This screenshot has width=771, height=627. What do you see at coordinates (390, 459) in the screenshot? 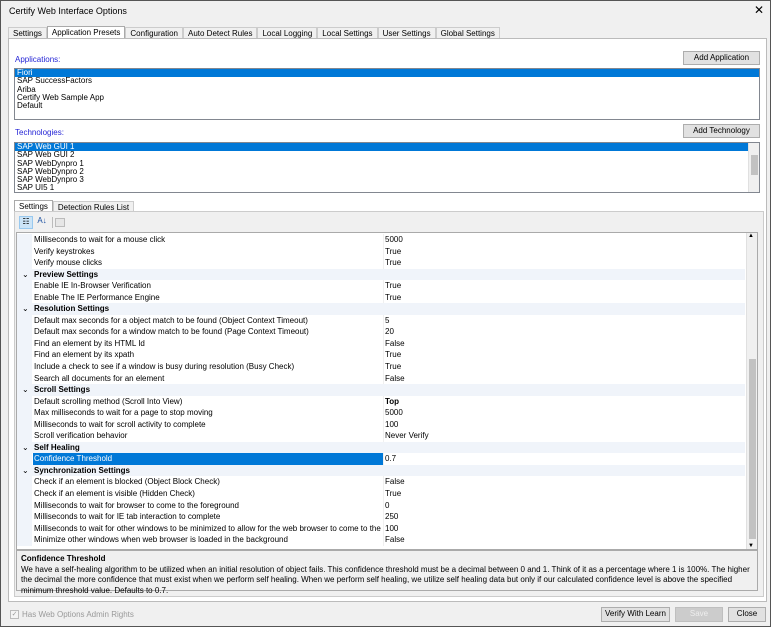
I see `property-value: 0.7` at bounding box center [390, 459].